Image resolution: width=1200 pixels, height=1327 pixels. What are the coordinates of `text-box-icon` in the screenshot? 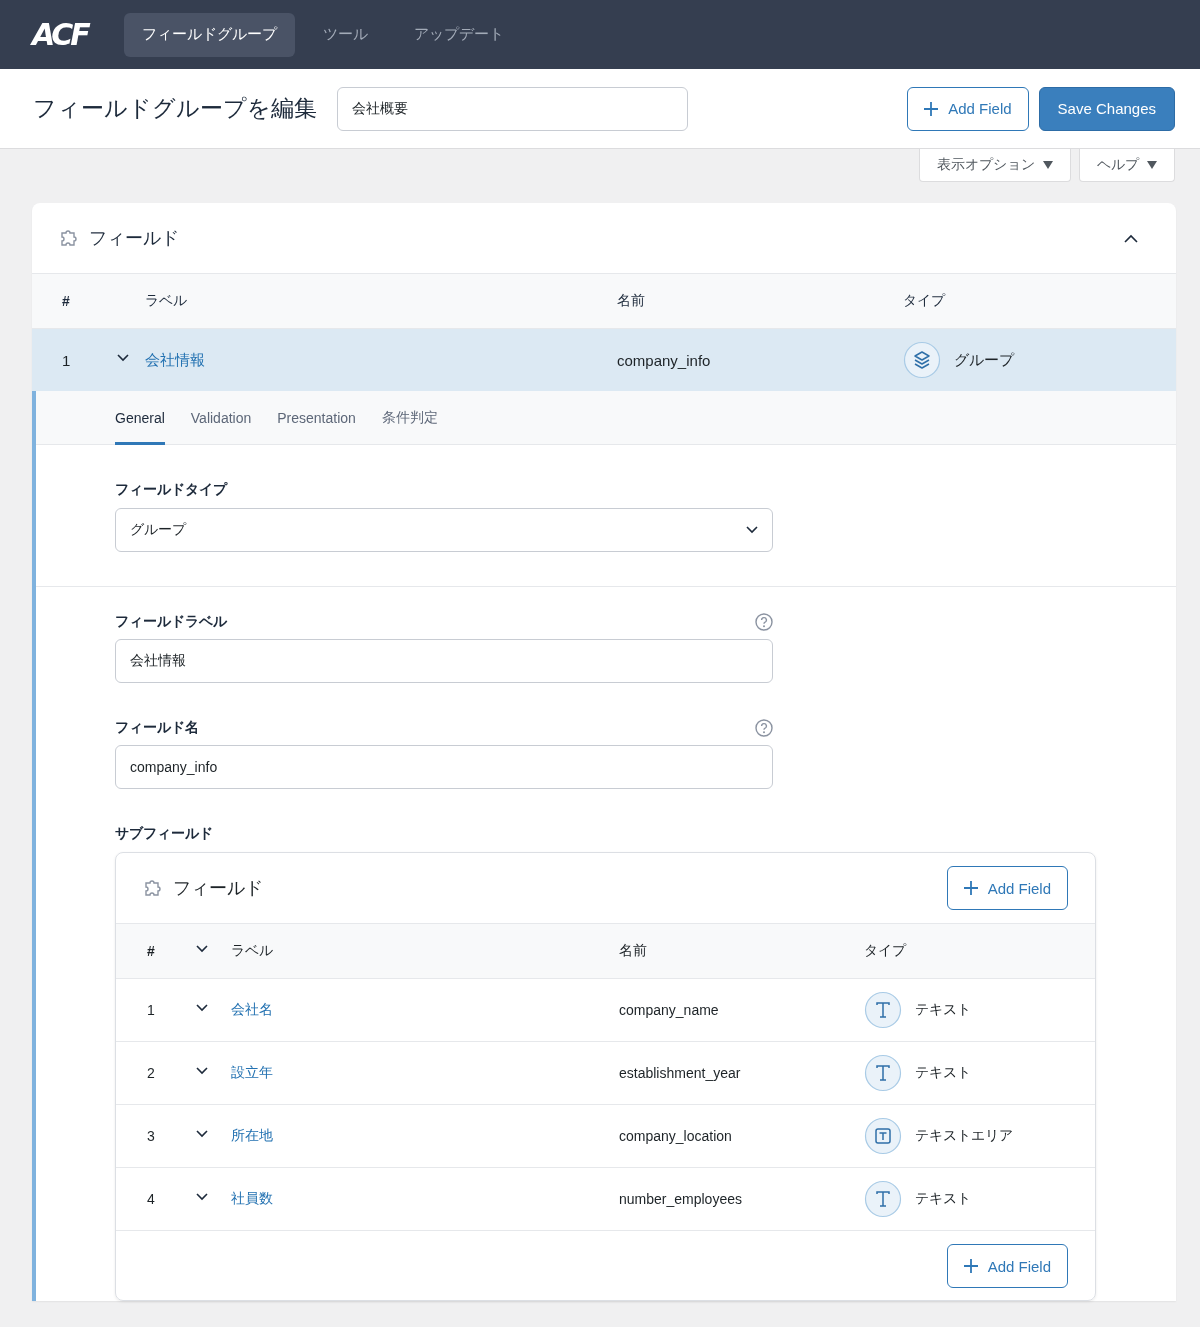 It's located at (883, 1136).